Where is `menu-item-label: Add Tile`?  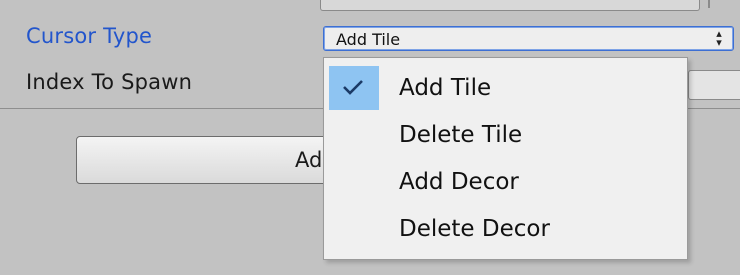
menu-item-label: Add Tile is located at coordinates (445, 88).